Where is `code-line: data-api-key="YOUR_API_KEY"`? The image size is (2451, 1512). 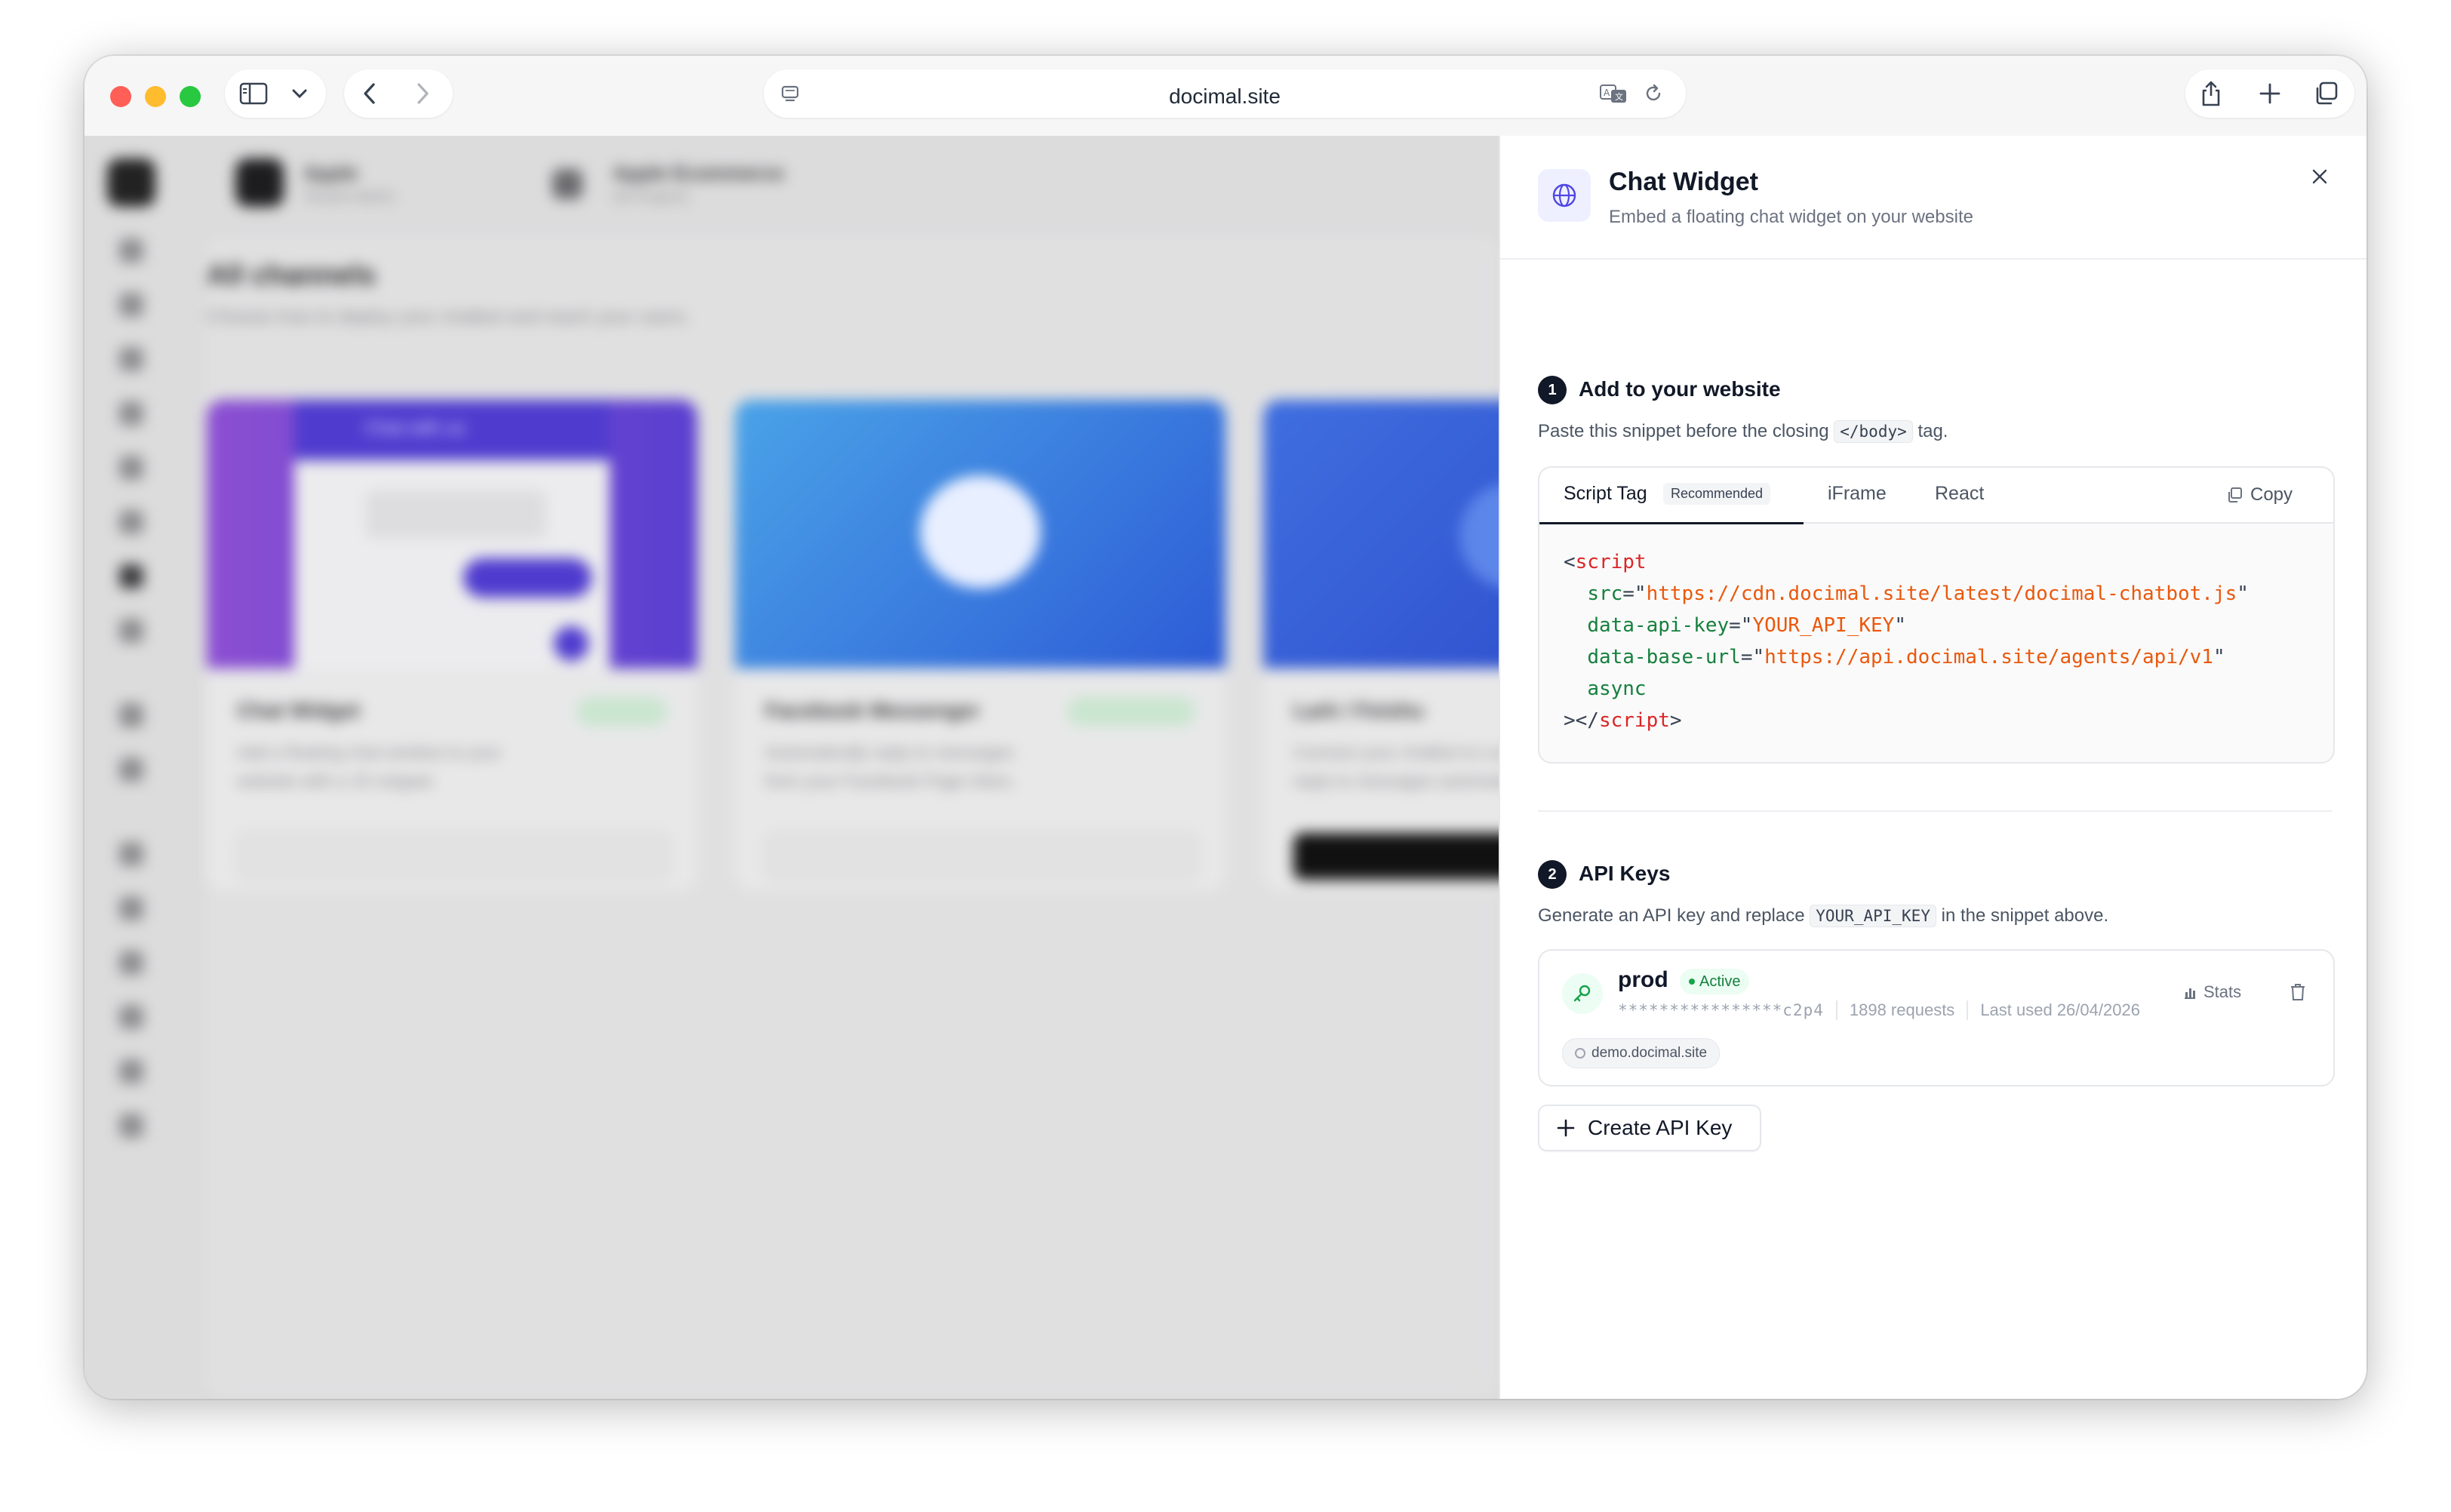
code-line: data-api-key="YOUR_API_KEY" is located at coordinates (1747, 625).